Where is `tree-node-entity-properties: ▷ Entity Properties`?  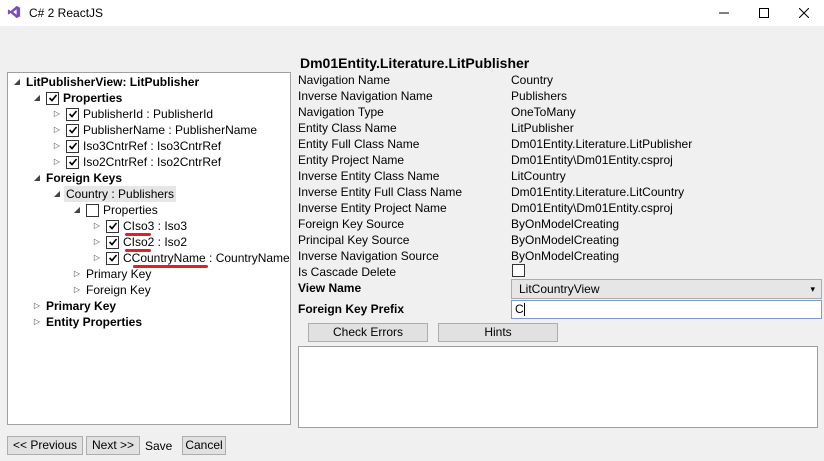
tree-node-entity-properties: ▷ Entity Properties is located at coordinates (87, 322).